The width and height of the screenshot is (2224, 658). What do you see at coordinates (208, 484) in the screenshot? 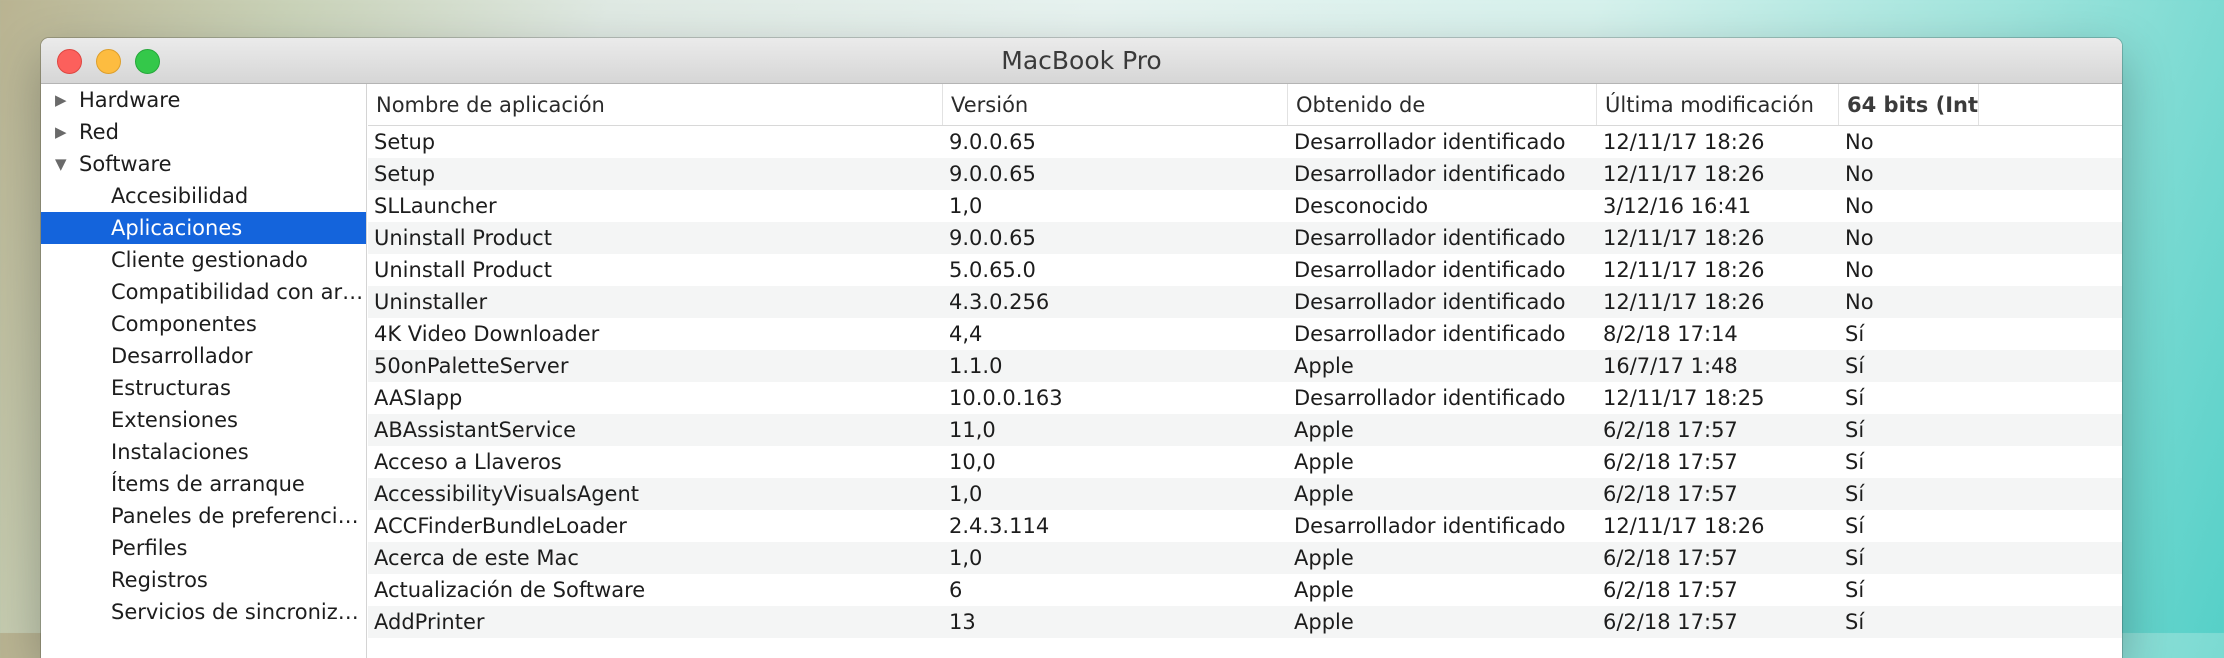
I see `sidebar-item-label: Ítems de arranque` at bounding box center [208, 484].